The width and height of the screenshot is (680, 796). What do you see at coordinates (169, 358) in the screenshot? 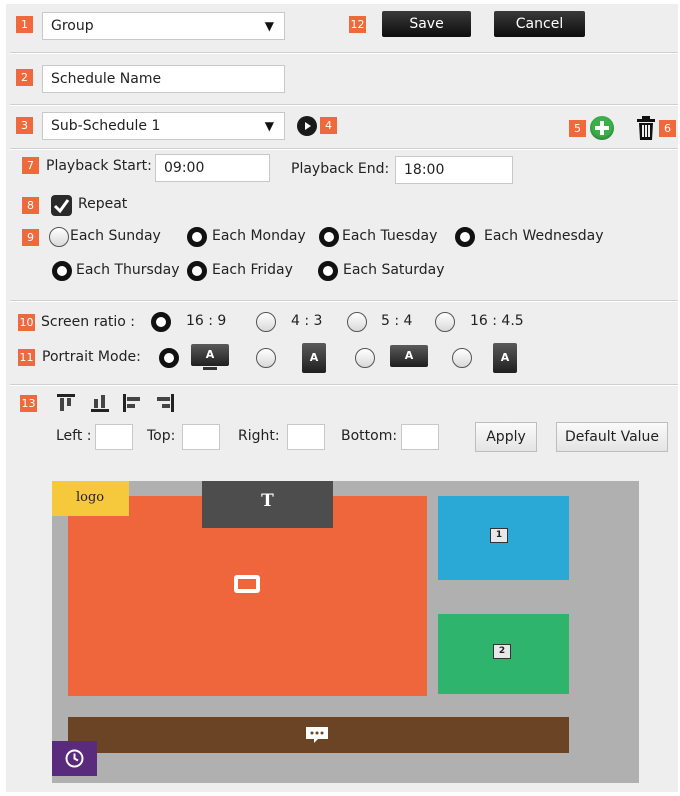
I see `portrait-radio-landscape` at bounding box center [169, 358].